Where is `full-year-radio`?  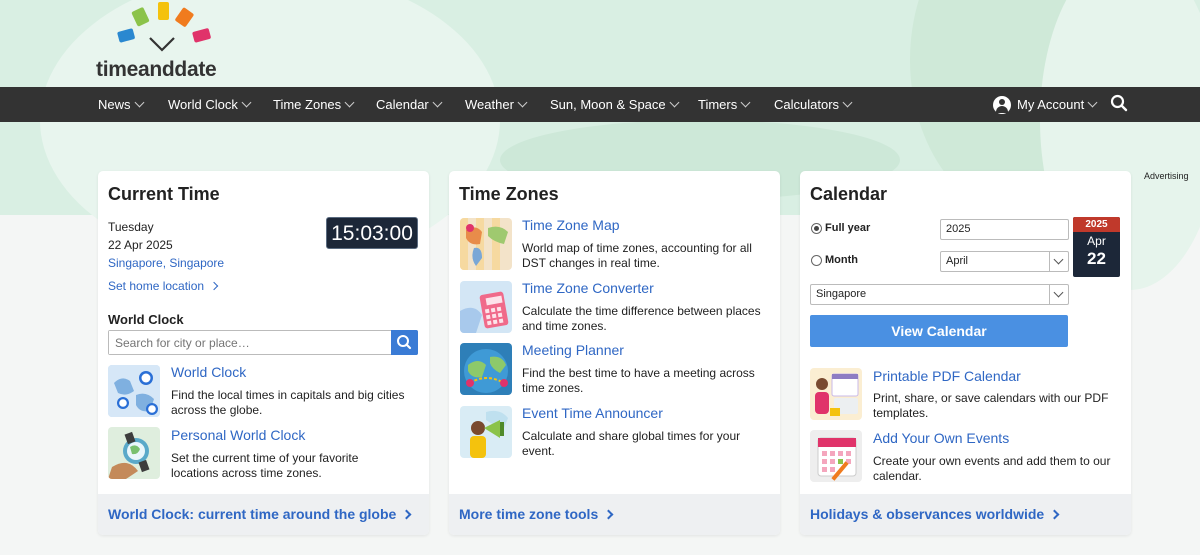 full-year-radio is located at coordinates (816, 228).